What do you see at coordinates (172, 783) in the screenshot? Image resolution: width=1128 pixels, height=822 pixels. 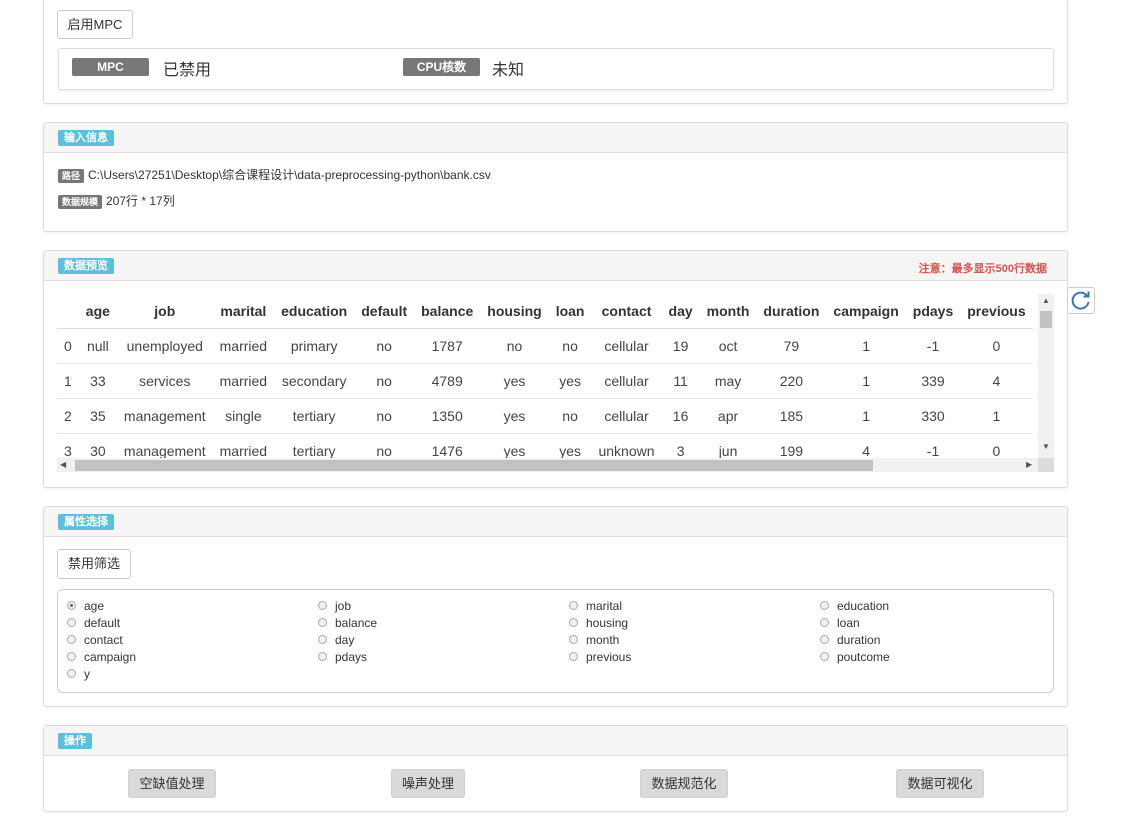 I see `missing-value-button: 空缺值处理` at bounding box center [172, 783].